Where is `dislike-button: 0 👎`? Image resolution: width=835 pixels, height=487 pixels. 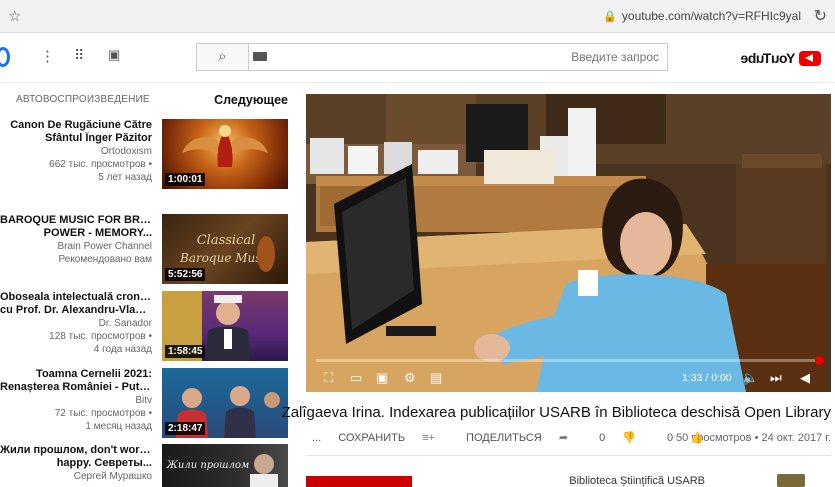 dislike-button: 0 👎 is located at coordinates (624, 438).